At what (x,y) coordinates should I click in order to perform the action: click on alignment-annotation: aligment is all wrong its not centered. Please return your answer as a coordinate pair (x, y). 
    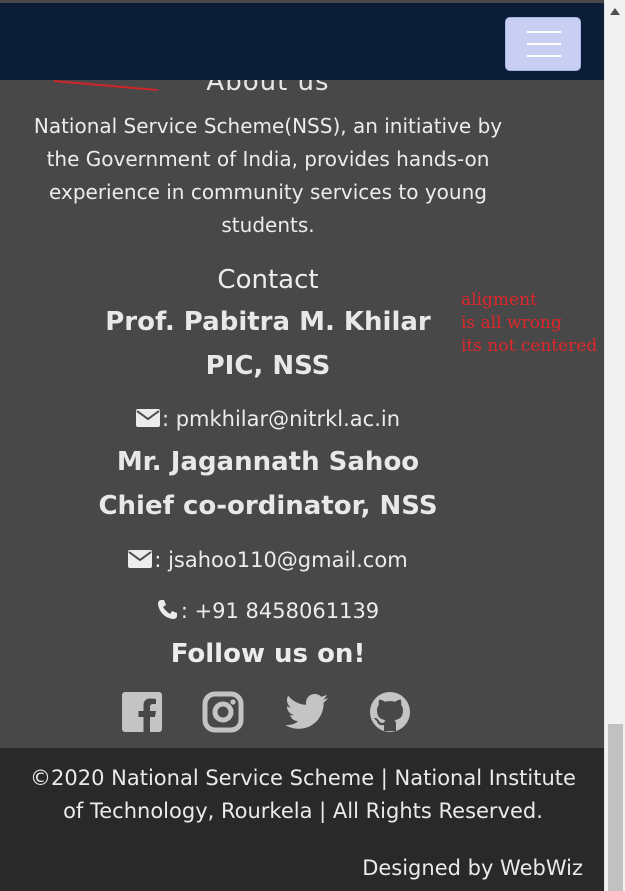
    Looking at the image, I should click on (533, 323).